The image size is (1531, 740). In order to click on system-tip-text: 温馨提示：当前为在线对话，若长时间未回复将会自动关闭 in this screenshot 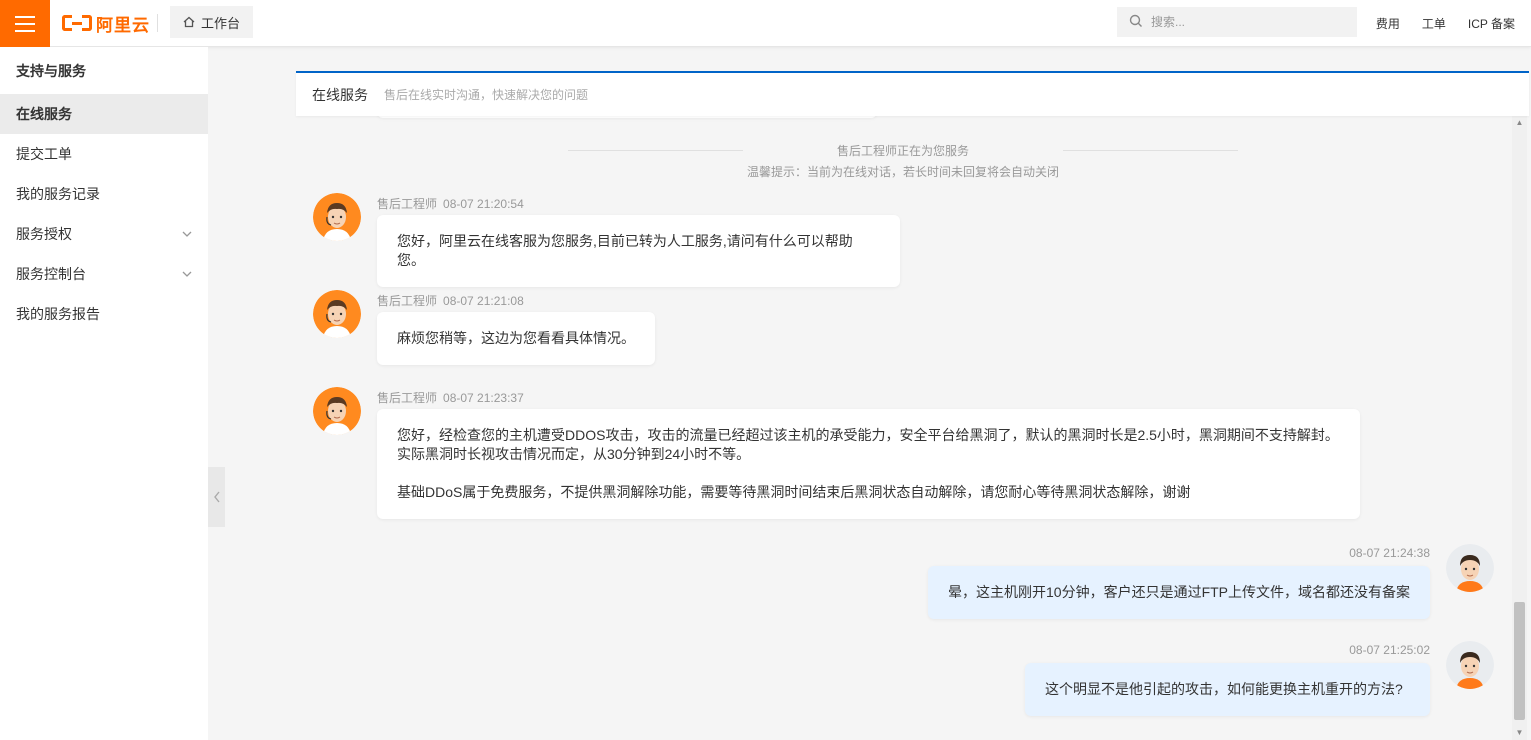, I will do `click(902, 172)`.